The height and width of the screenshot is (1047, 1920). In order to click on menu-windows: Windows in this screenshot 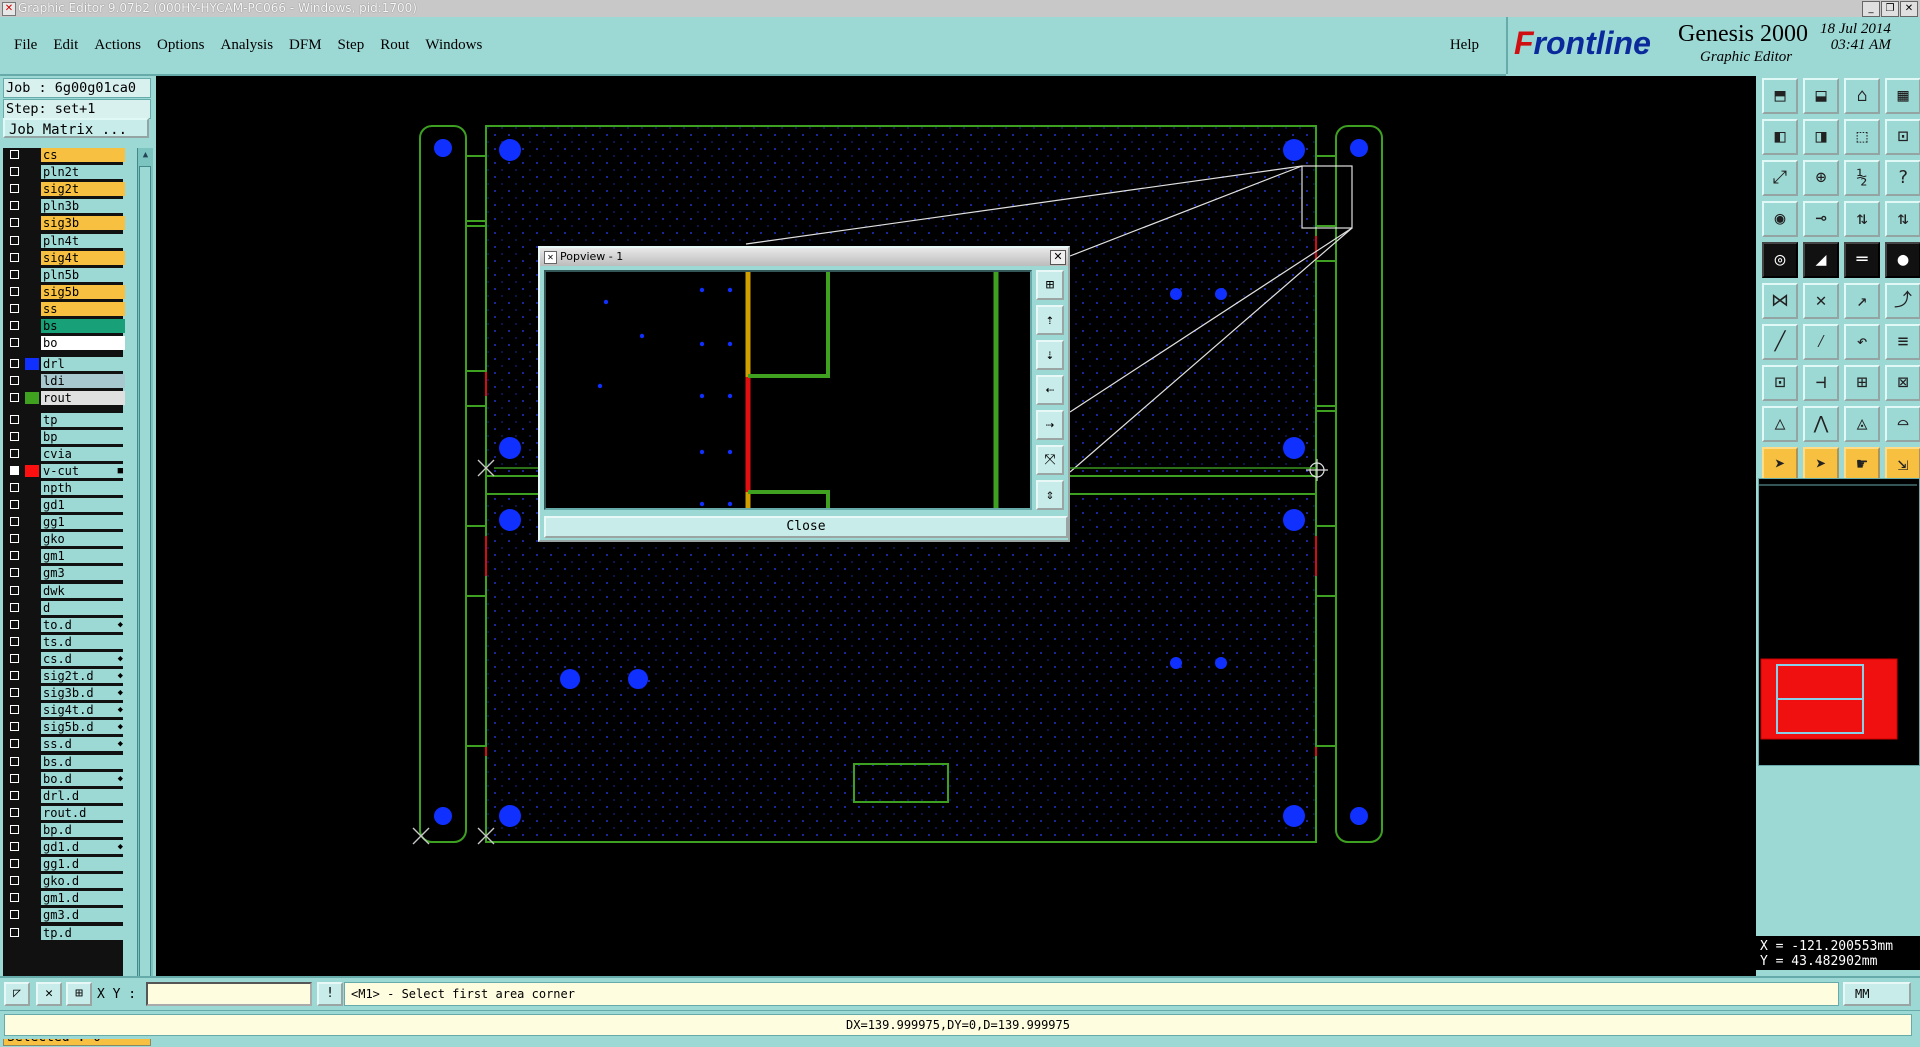, I will do `click(453, 45)`.